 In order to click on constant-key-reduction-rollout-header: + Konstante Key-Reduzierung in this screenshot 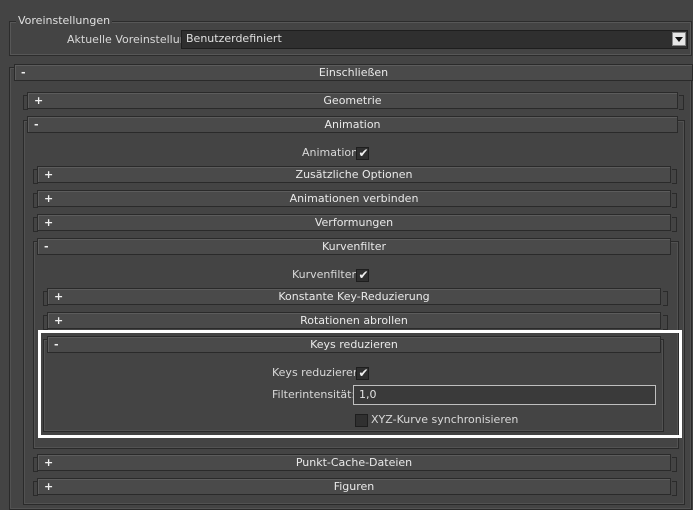, I will do `click(354, 296)`.